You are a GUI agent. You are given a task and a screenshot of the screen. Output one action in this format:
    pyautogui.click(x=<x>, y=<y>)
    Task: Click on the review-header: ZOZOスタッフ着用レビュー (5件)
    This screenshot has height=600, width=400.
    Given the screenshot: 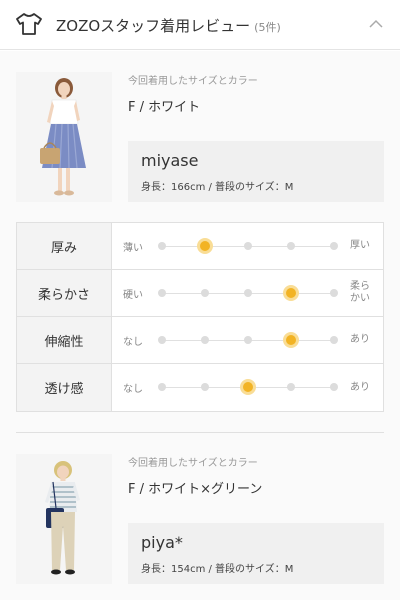 What is the action you would take?
    pyautogui.click(x=200, y=25)
    